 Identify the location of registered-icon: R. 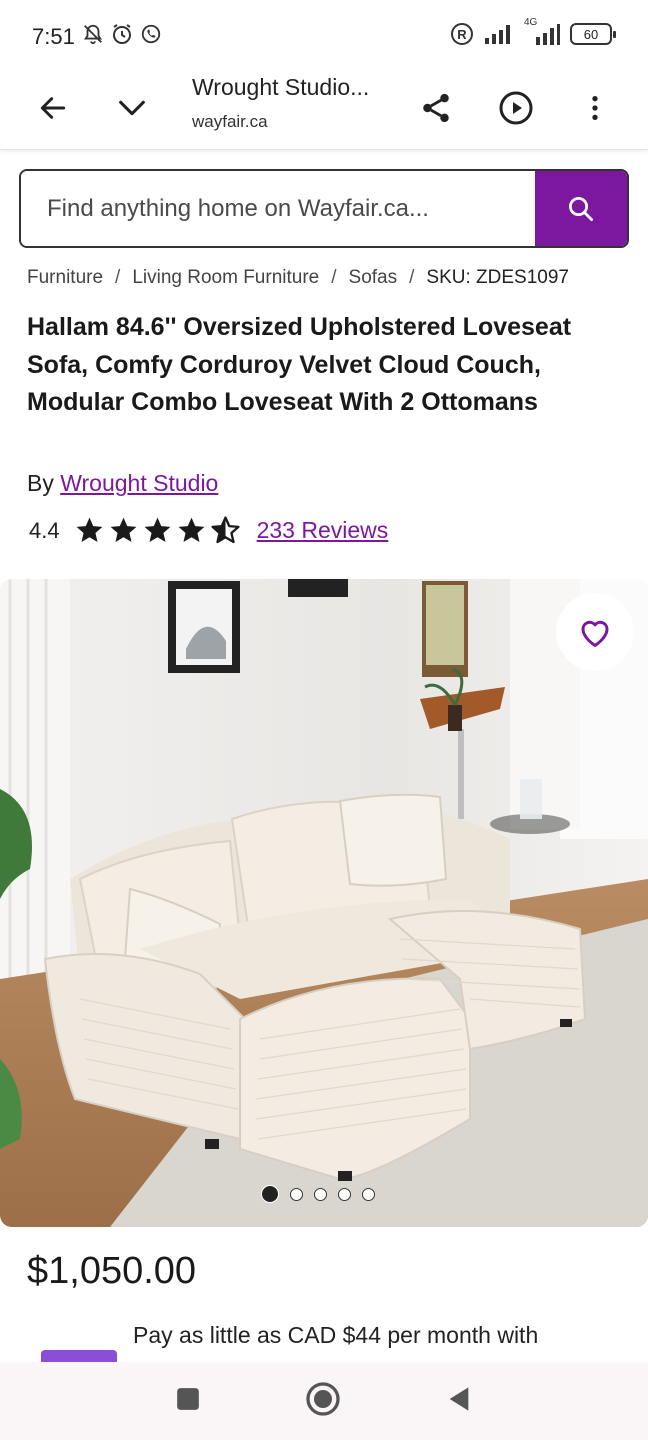
(462, 34).